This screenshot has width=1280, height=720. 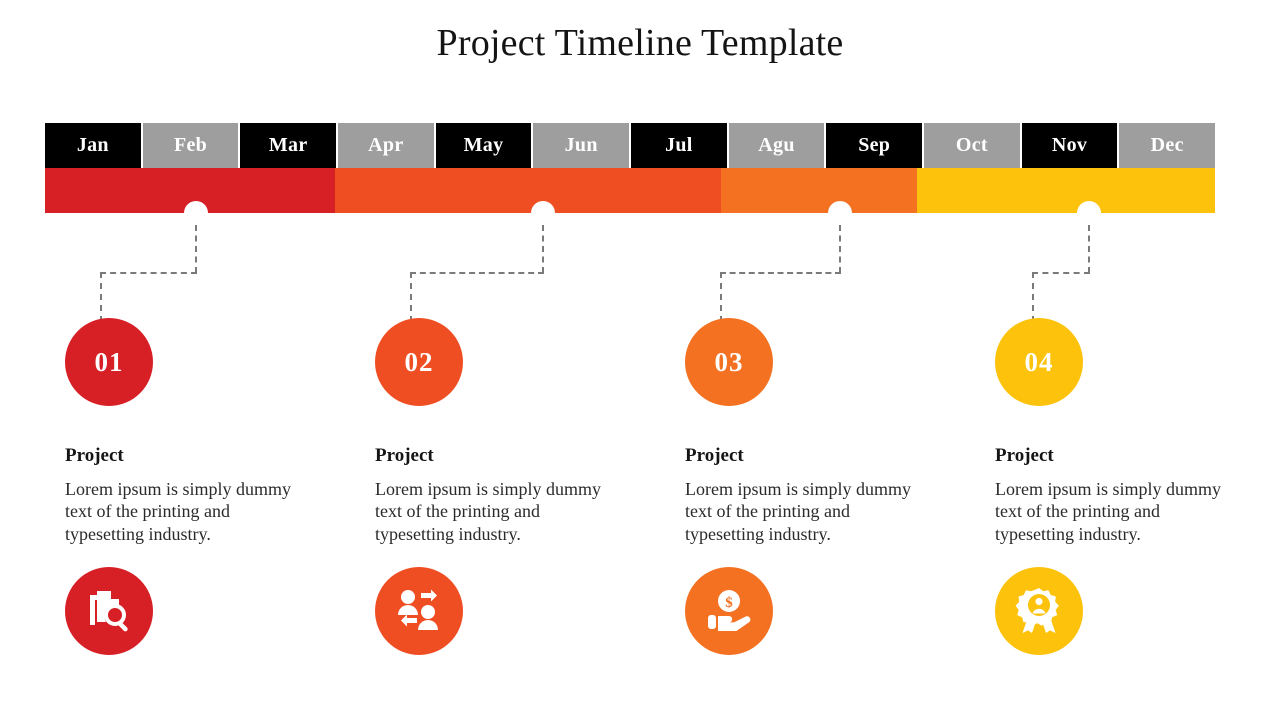 What do you see at coordinates (1039, 362) in the screenshot?
I see `milestone-number-badge-4: 04` at bounding box center [1039, 362].